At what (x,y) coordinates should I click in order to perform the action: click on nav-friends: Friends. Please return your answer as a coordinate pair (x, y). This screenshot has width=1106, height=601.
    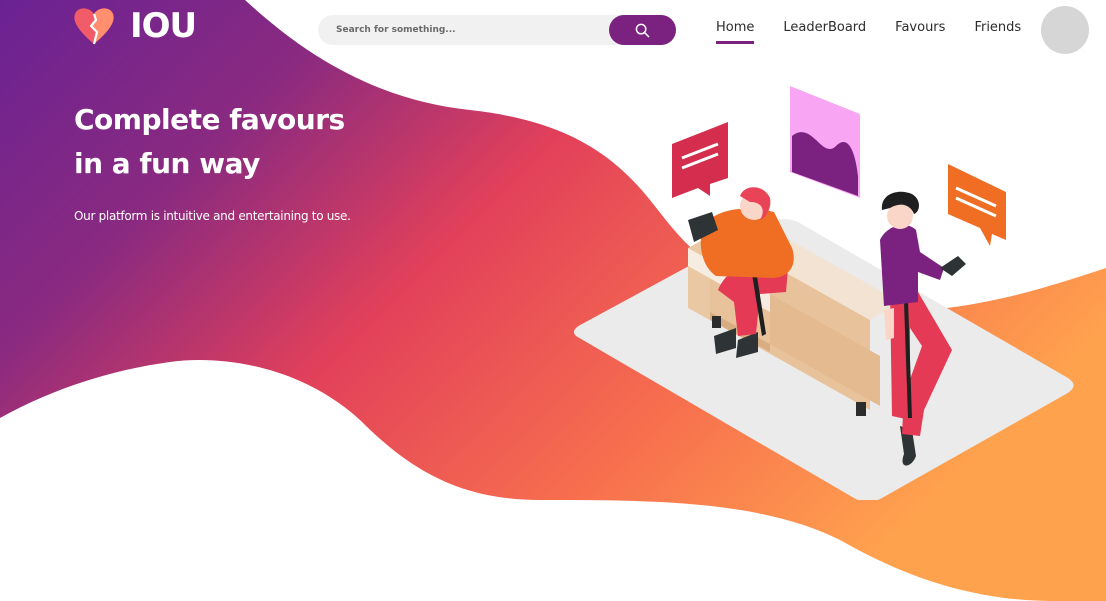
    Looking at the image, I should click on (997, 32).